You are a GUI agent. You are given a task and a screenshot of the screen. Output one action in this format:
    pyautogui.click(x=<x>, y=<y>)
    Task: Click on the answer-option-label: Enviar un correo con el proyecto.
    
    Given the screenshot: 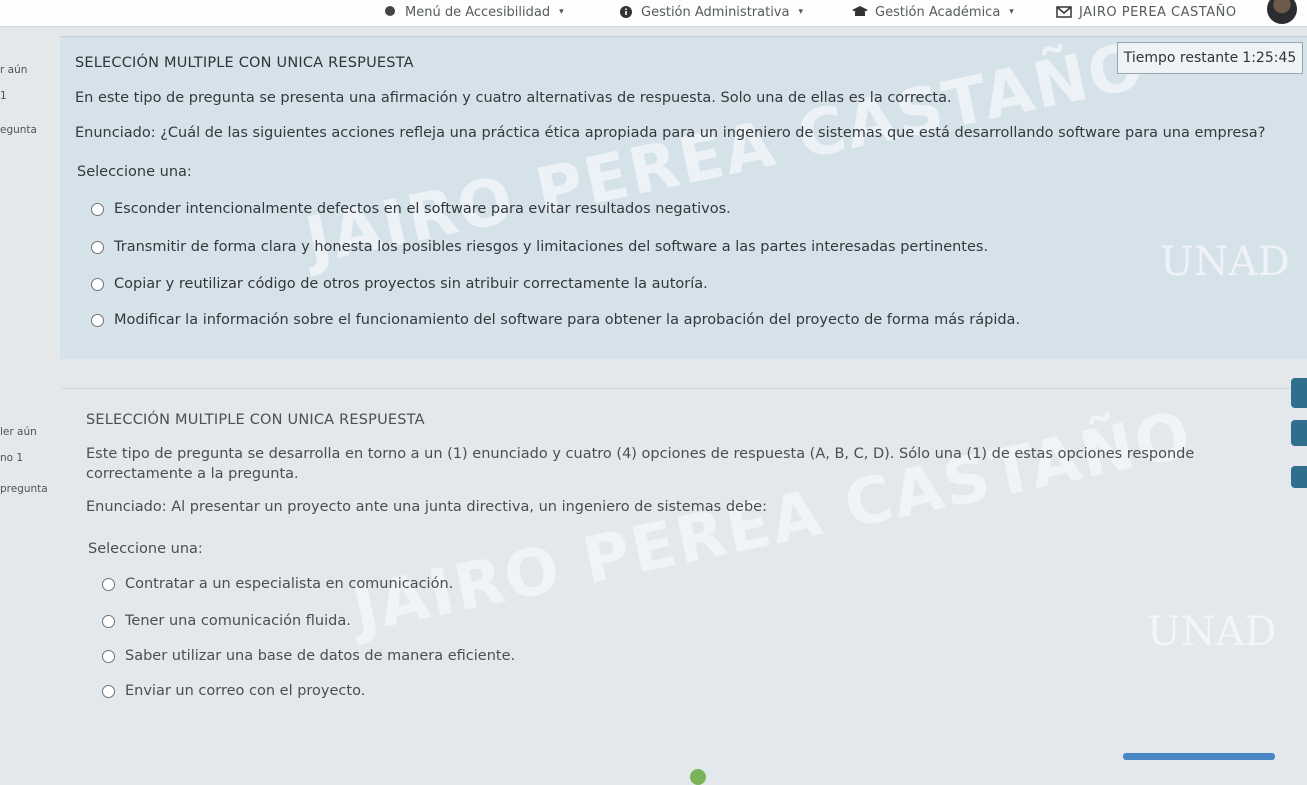 What is the action you would take?
    pyautogui.click(x=245, y=691)
    